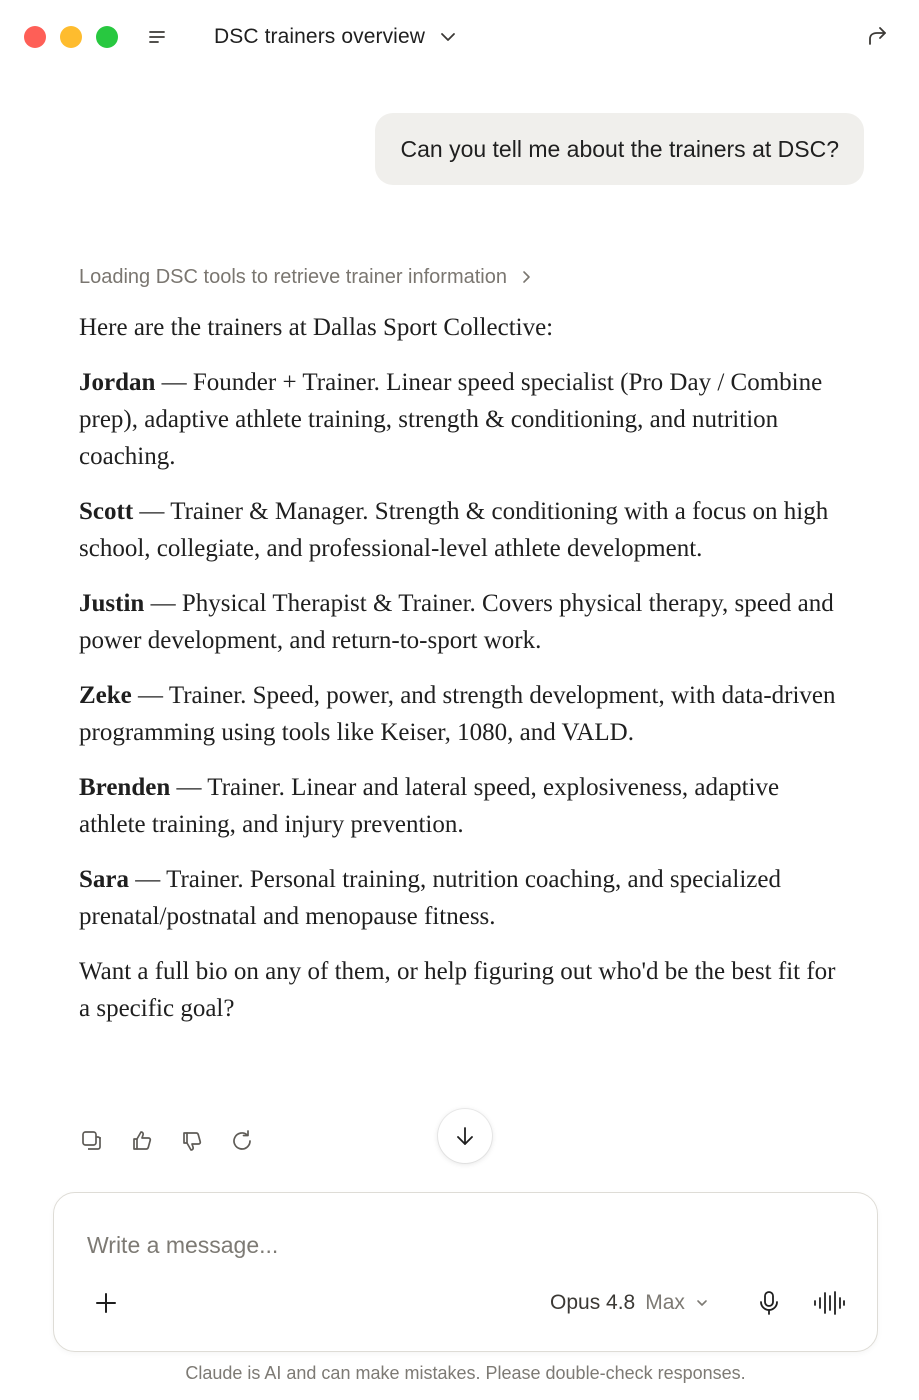 Image resolution: width=919 pixels, height=1400 pixels. What do you see at coordinates (242, 1141) in the screenshot?
I see `retry-icon` at bounding box center [242, 1141].